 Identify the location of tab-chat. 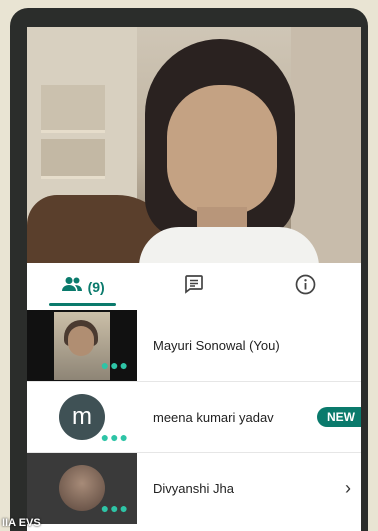
(193, 286).